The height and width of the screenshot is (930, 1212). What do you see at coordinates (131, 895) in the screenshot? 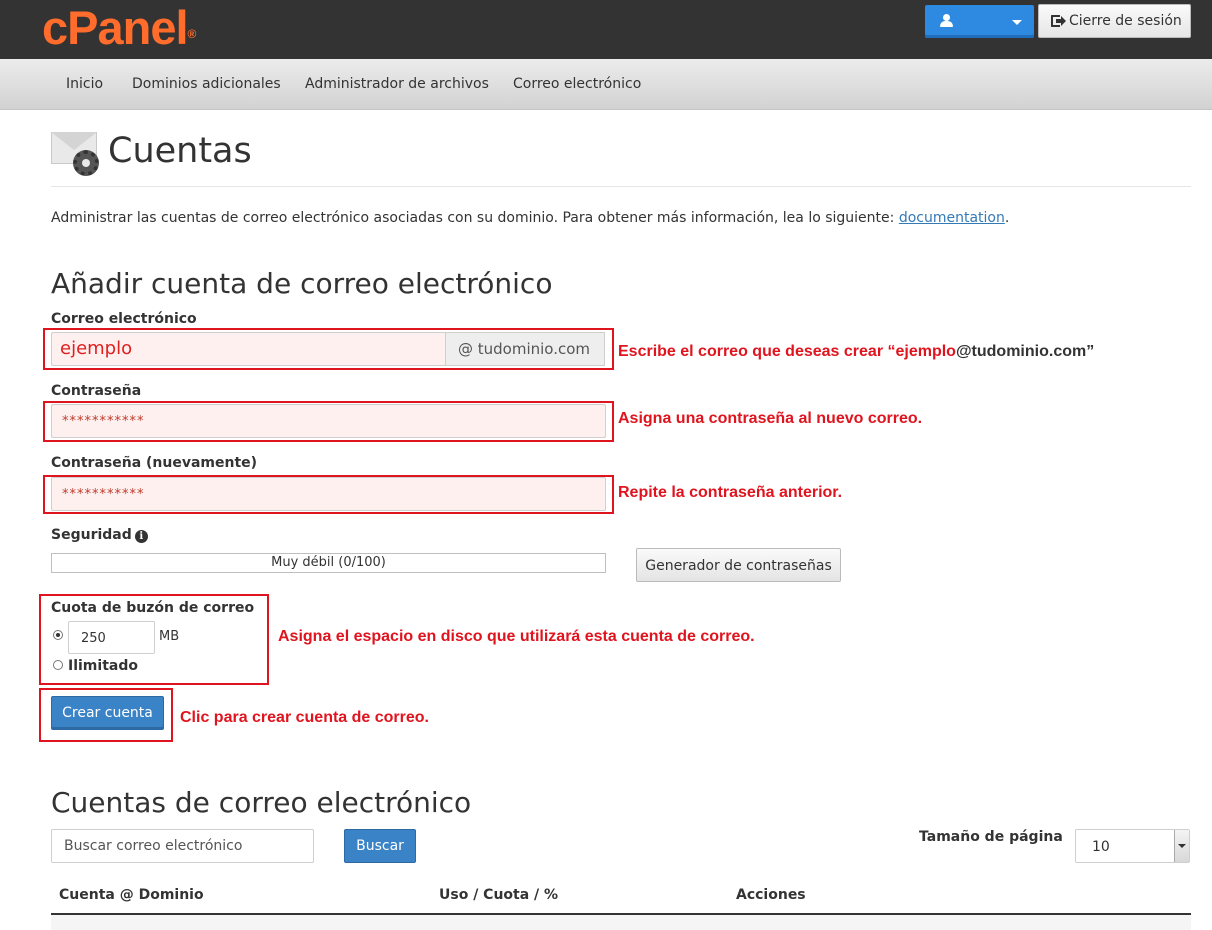
I see `column-header-account: Cuenta @ Dominio` at bounding box center [131, 895].